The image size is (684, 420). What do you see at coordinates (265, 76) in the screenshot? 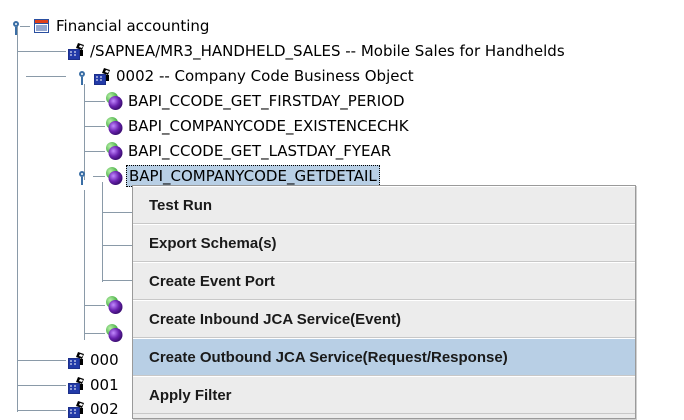
I see `tree-node-label: 0002 -- Company Code Business Object` at bounding box center [265, 76].